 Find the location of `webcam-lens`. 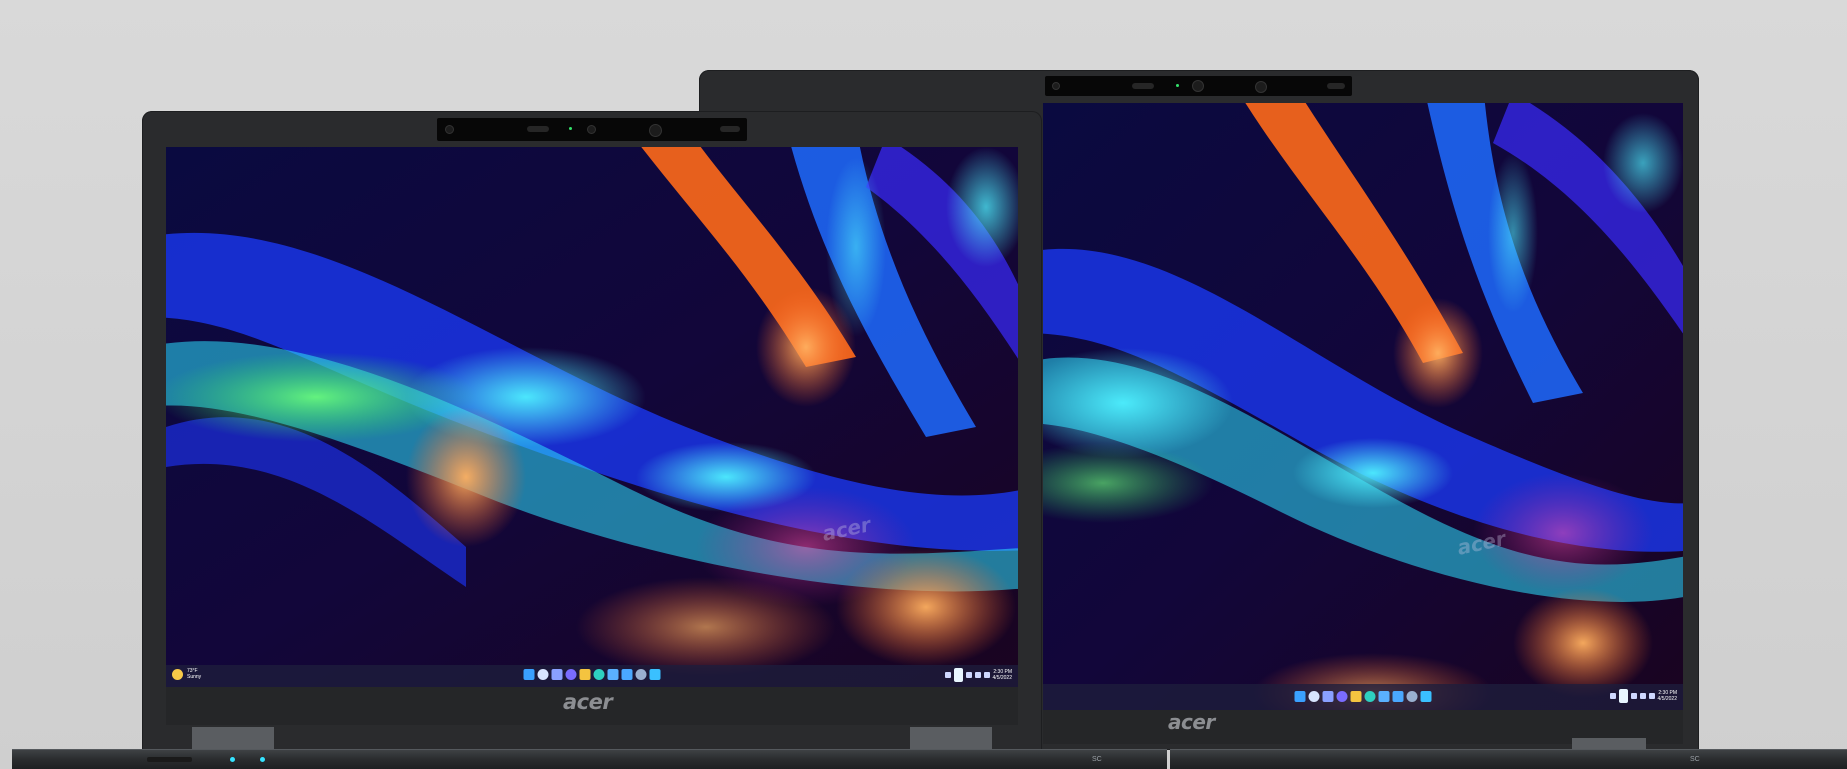

webcam-lens is located at coordinates (655, 130).